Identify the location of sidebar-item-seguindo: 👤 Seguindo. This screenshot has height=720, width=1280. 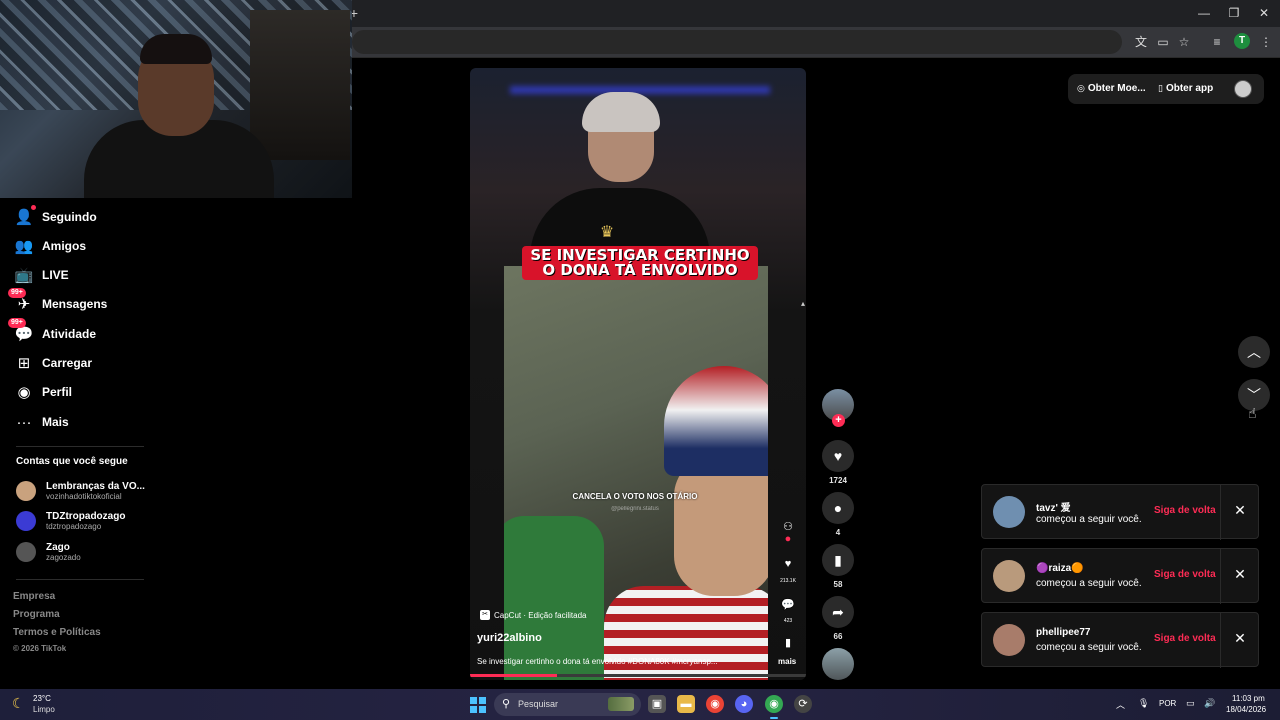
(55, 217).